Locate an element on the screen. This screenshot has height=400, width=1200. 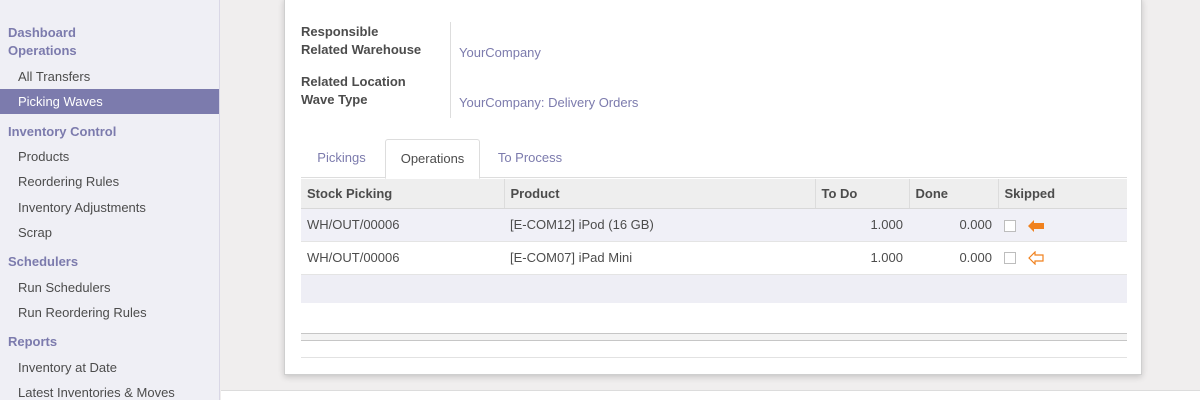
arrow-left-outline-icon is located at coordinates (1035, 258).